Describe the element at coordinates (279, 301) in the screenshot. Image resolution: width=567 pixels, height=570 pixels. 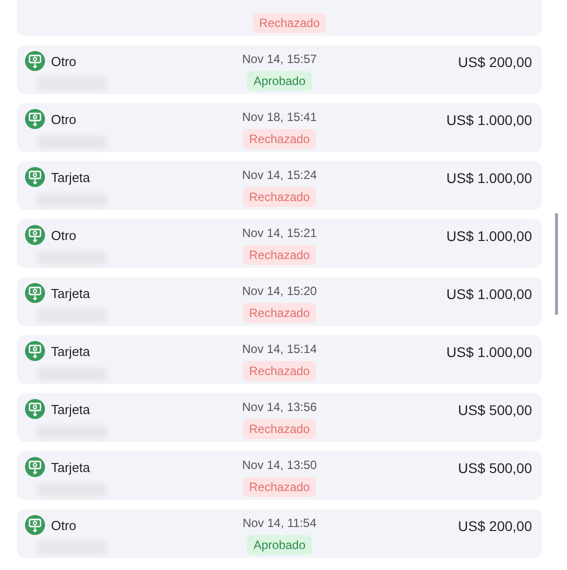
I see `transaction-card: Tarjeta Nov 14, 15:20 Rechazado US$ 1.000,00` at that location.